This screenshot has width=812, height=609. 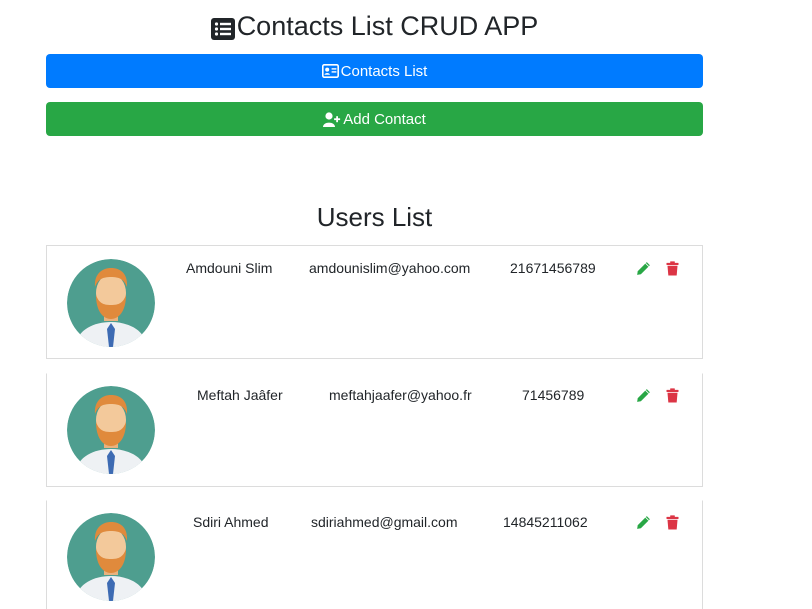 I want to click on users-list-heading: Users List, so click(x=374, y=217).